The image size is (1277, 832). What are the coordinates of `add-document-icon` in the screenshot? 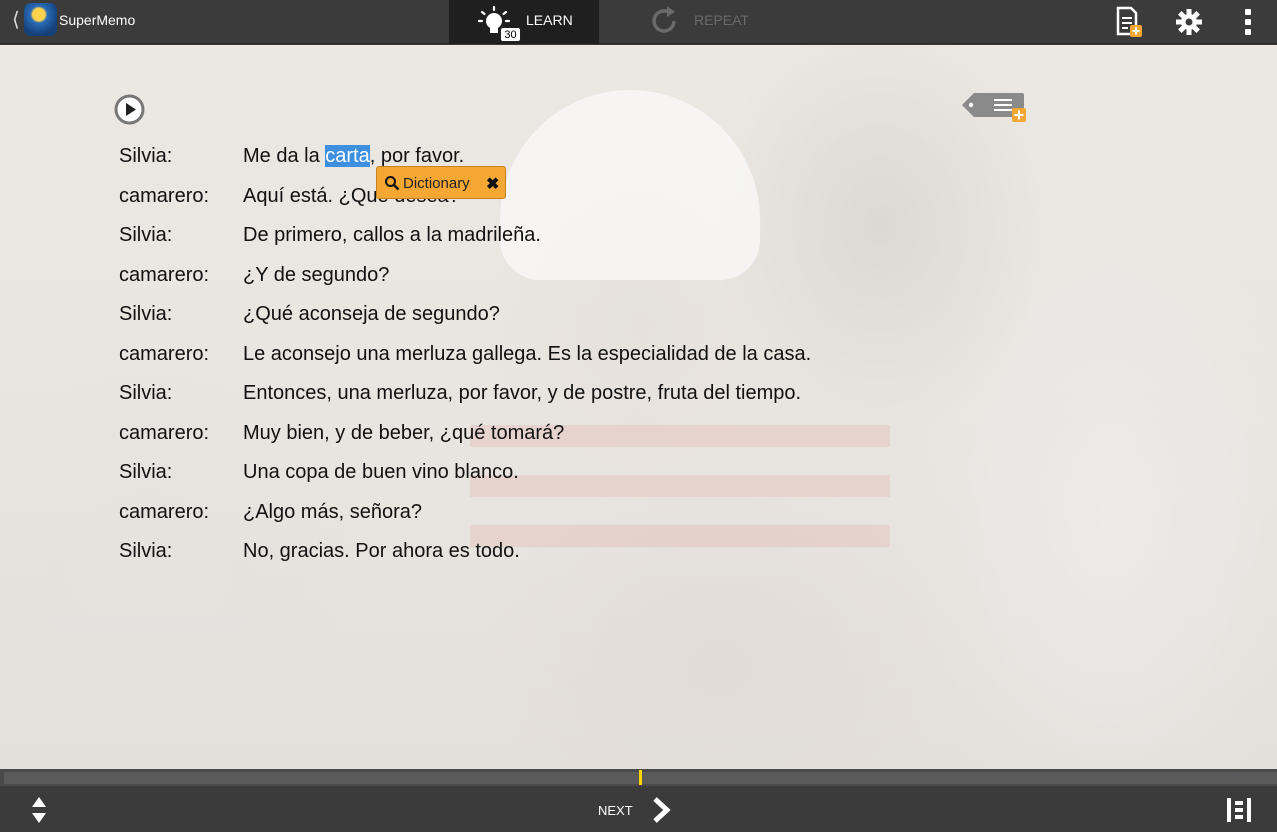 It's located at (1128, 22).